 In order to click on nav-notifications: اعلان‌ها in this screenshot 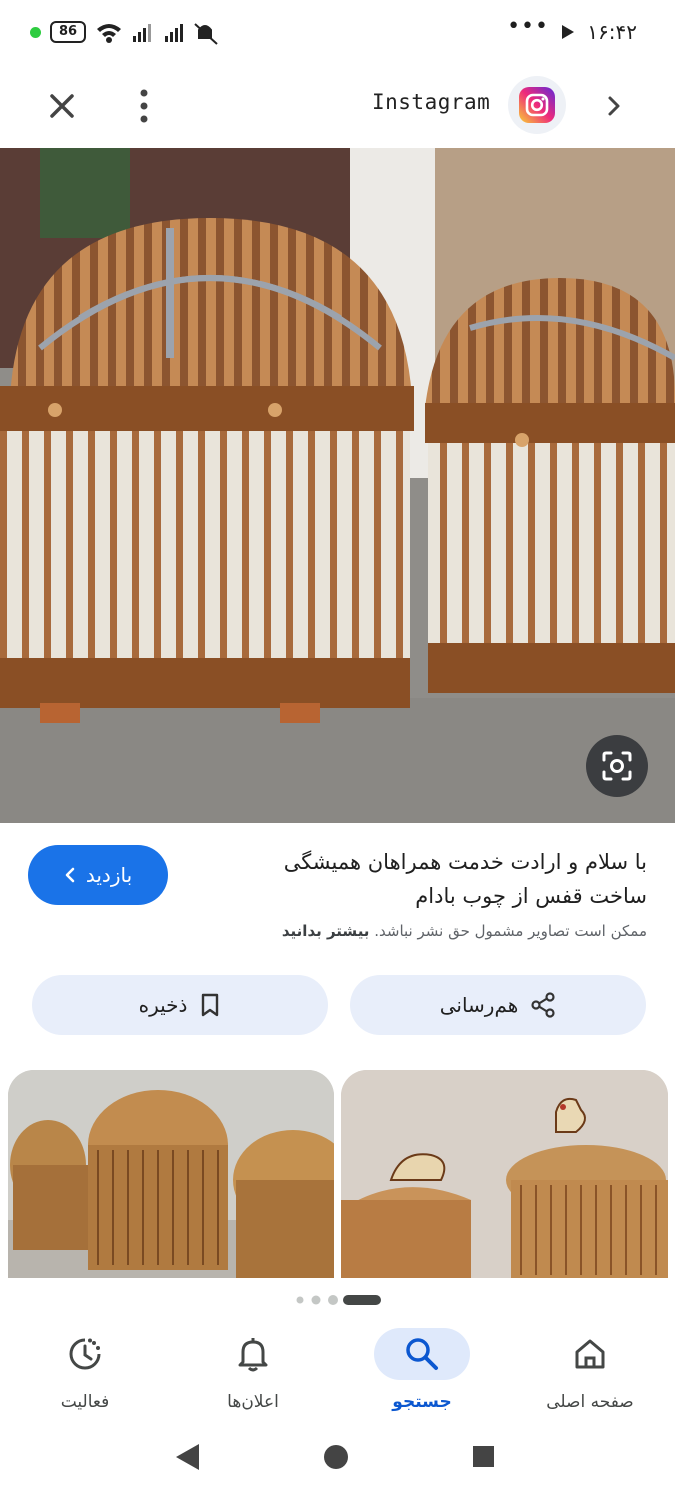, I will do `click(253, 1373)`.